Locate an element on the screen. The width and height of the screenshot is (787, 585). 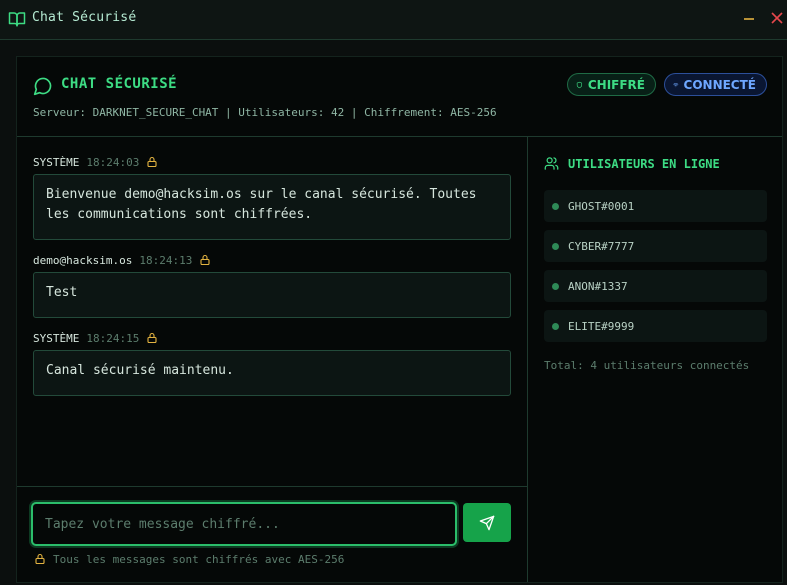
page-title: CHAT SÉCURISÉ is located at coordinates (119, 84).